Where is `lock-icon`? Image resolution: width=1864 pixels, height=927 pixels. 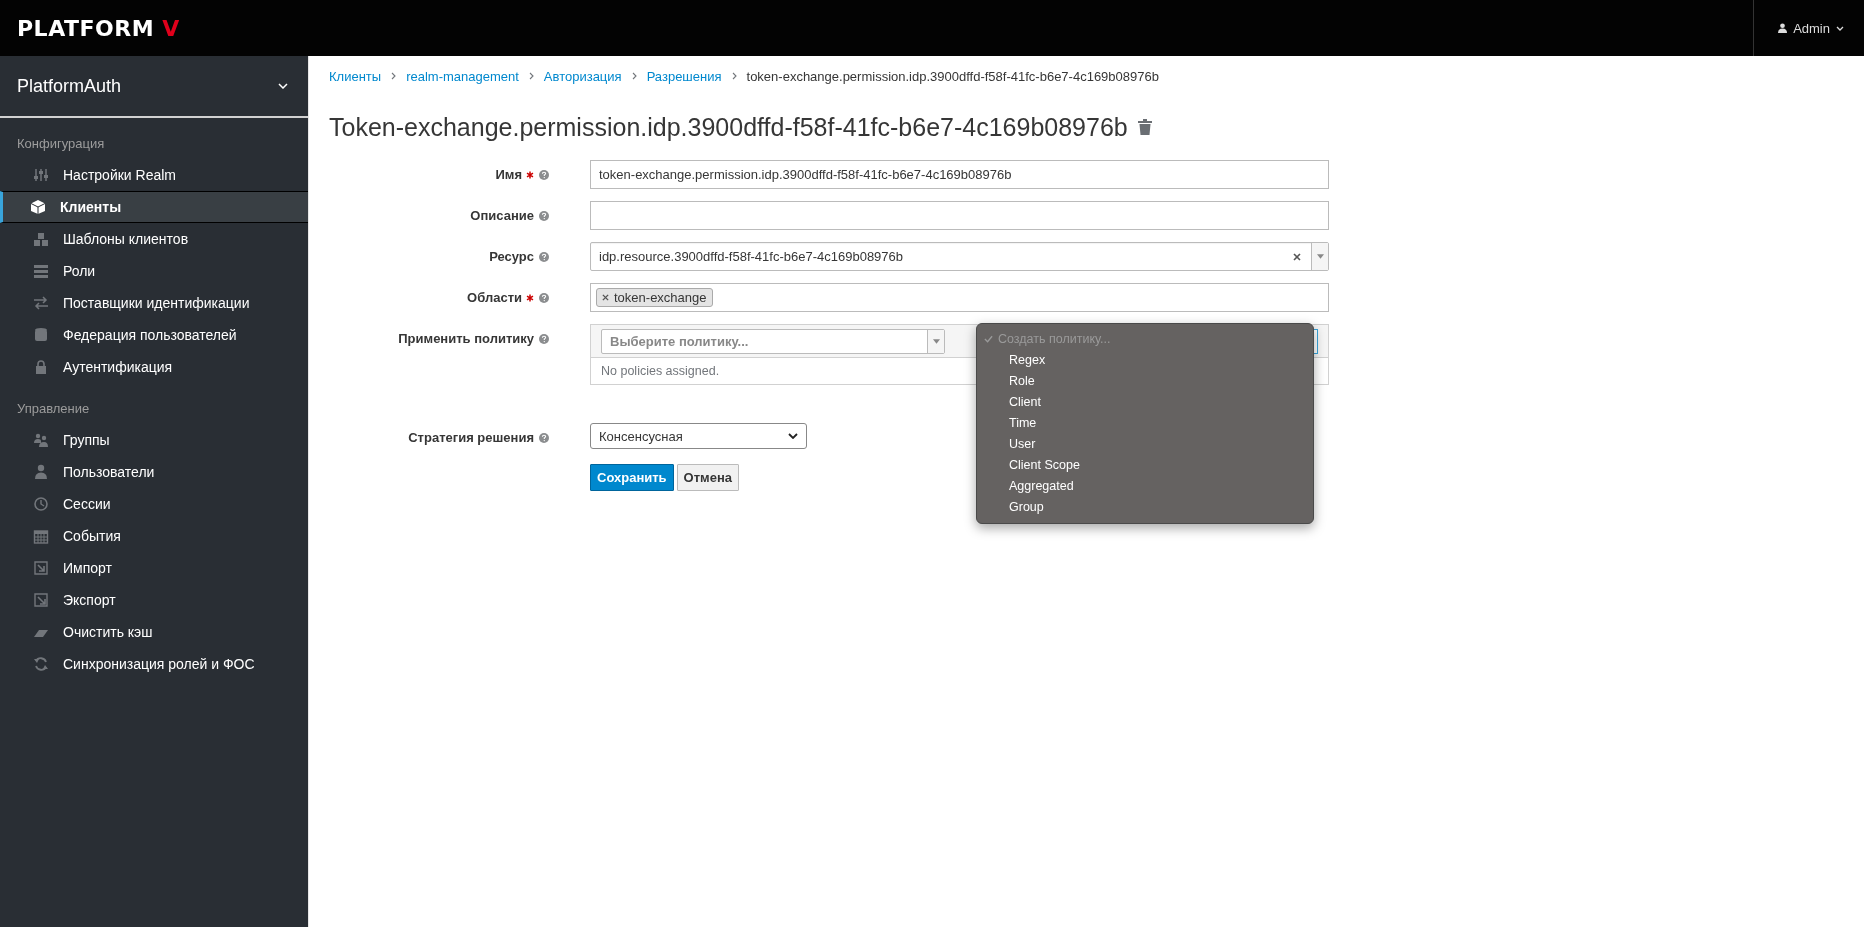
lock-icon is located at coordinates (41, 367).